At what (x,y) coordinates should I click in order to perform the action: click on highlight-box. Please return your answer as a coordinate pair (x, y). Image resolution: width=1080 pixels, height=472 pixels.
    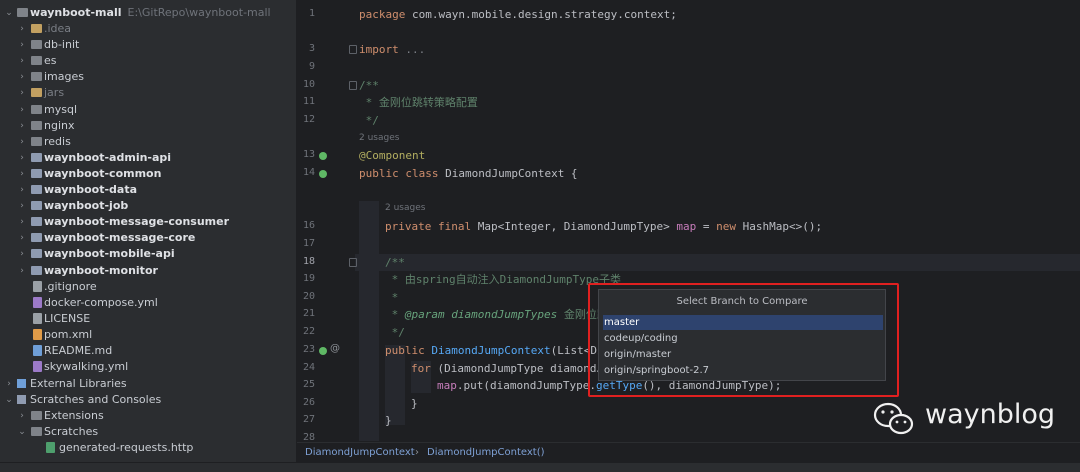
    Looking at the image, I should click on (743, 340).